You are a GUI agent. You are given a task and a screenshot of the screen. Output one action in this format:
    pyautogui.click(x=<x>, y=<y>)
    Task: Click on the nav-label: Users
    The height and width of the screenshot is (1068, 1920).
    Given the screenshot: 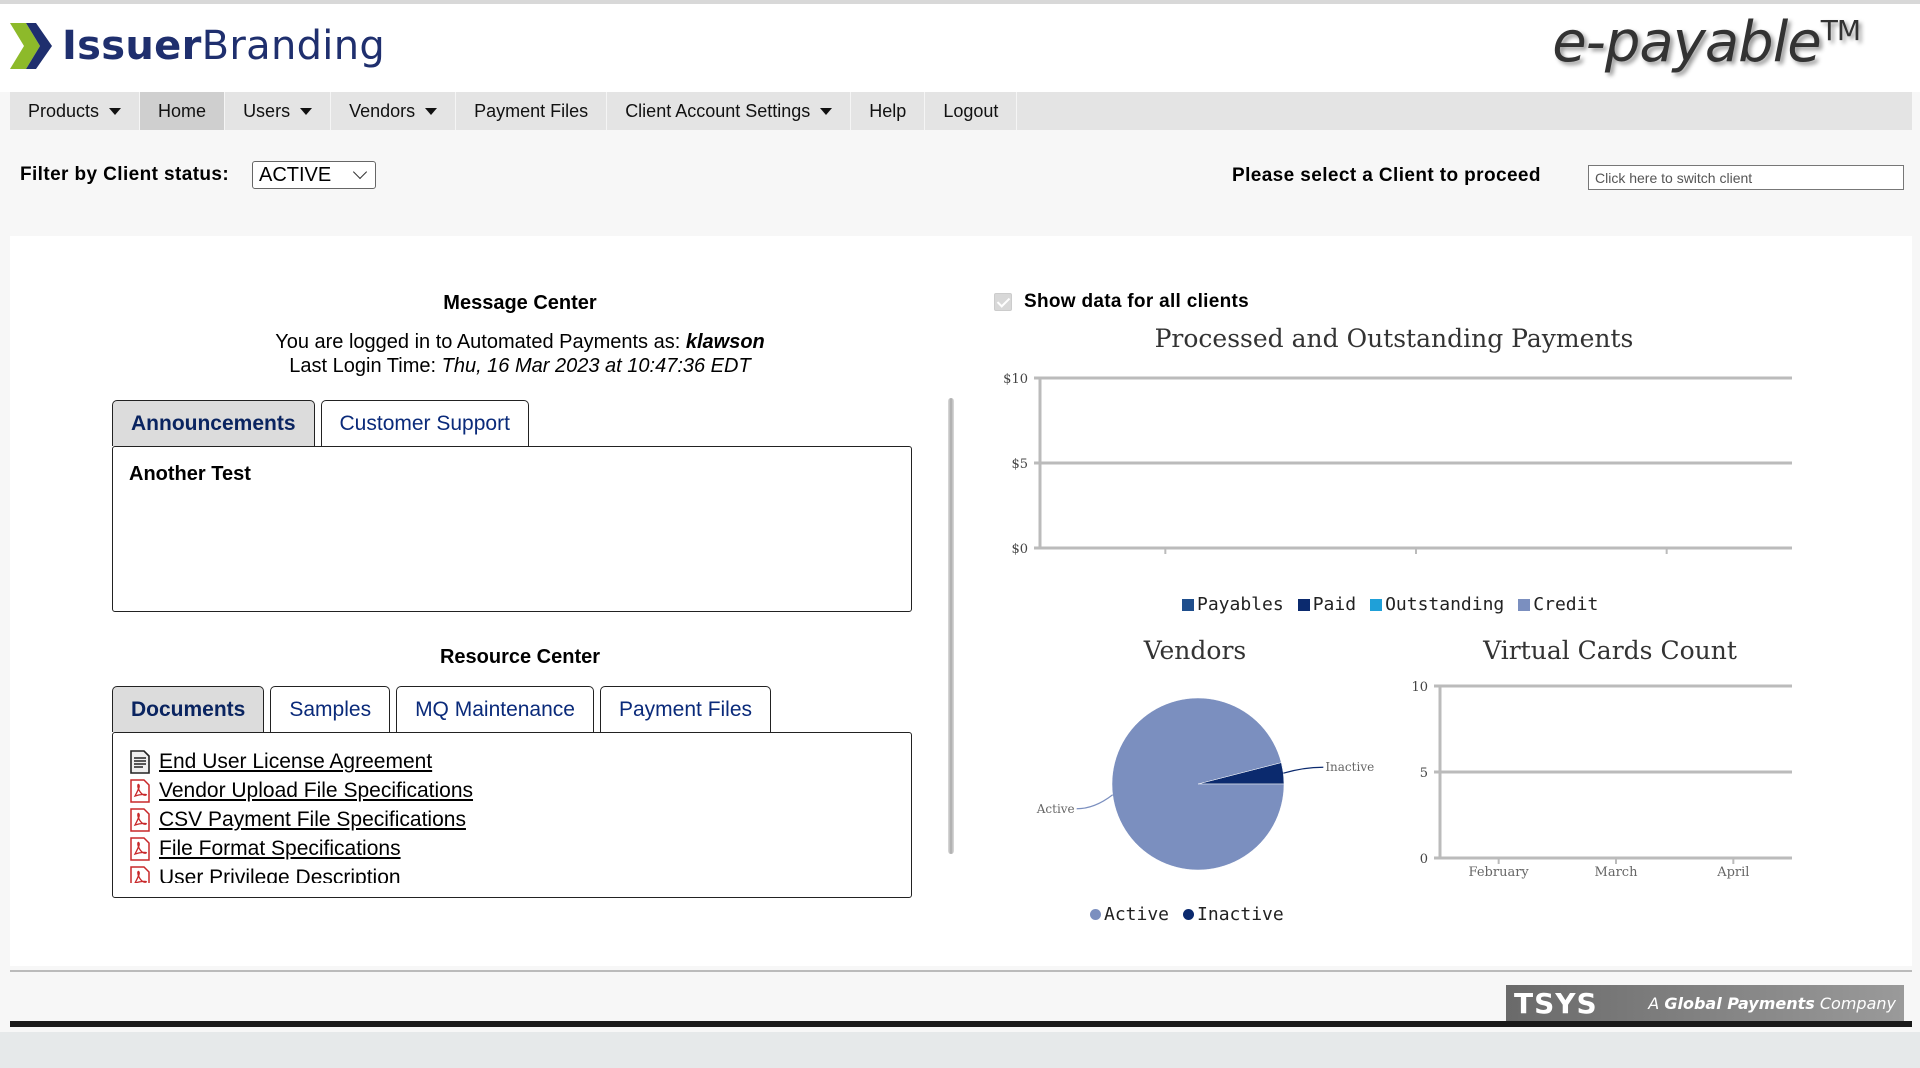 What is the action you would take?
    pyautogui.click(x=267, y=110)
    